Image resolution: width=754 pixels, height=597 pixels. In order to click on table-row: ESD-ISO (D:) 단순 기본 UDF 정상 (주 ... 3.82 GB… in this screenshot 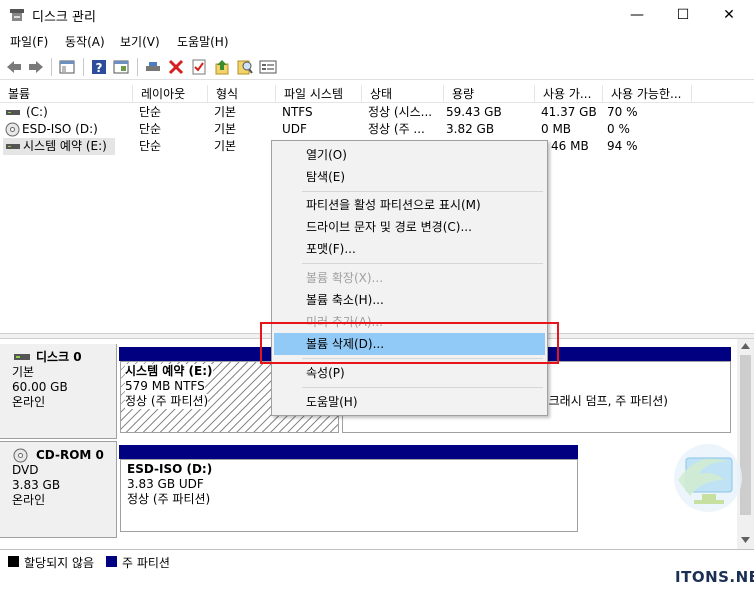, I will do `click(377, 129)`.